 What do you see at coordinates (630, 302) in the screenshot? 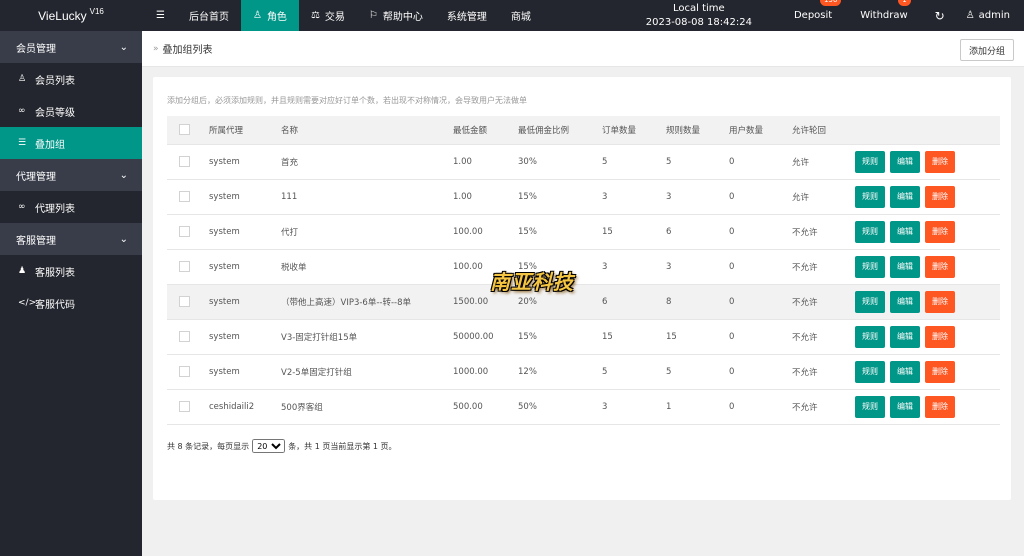
I see `cell-order-count: 6` at bounding box center [630, 302].